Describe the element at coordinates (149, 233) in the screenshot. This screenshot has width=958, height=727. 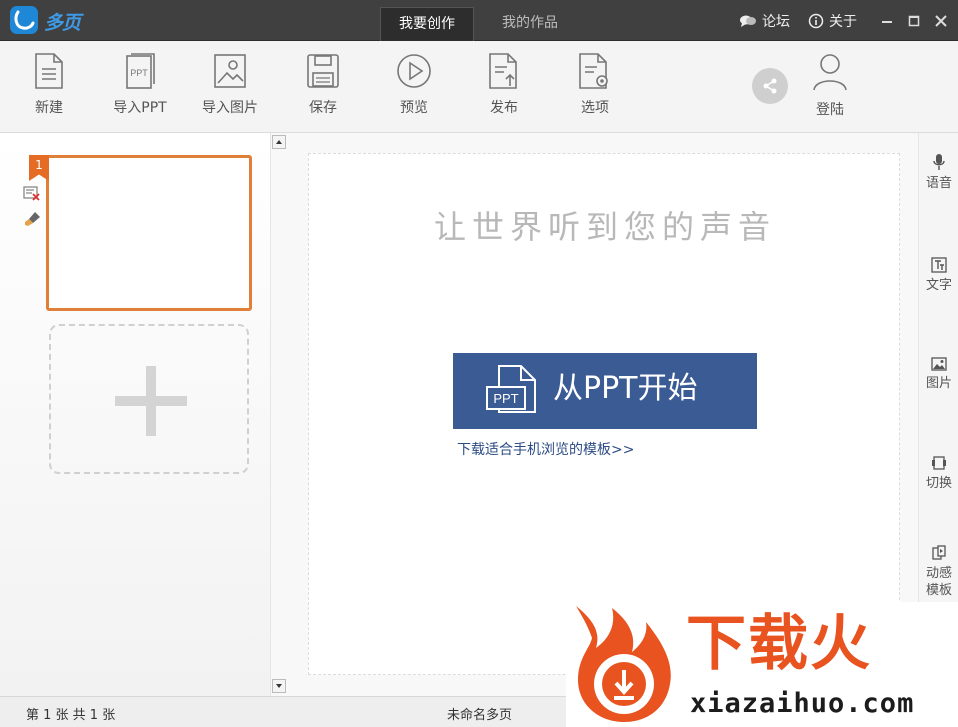
I see `slide-thumbnail` at that location.